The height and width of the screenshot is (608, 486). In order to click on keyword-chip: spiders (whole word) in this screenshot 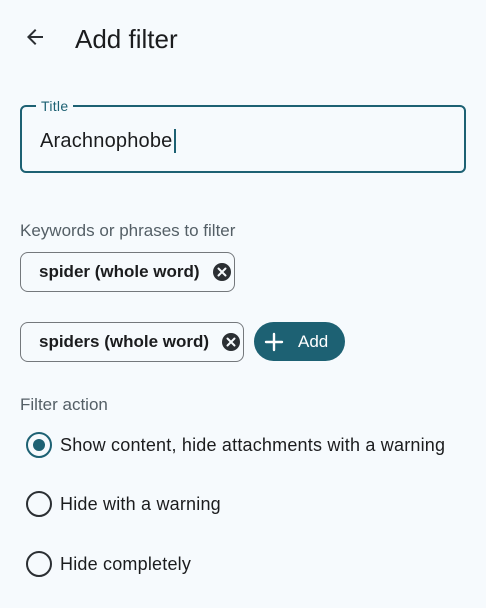, I will do `click(132, 342)`.